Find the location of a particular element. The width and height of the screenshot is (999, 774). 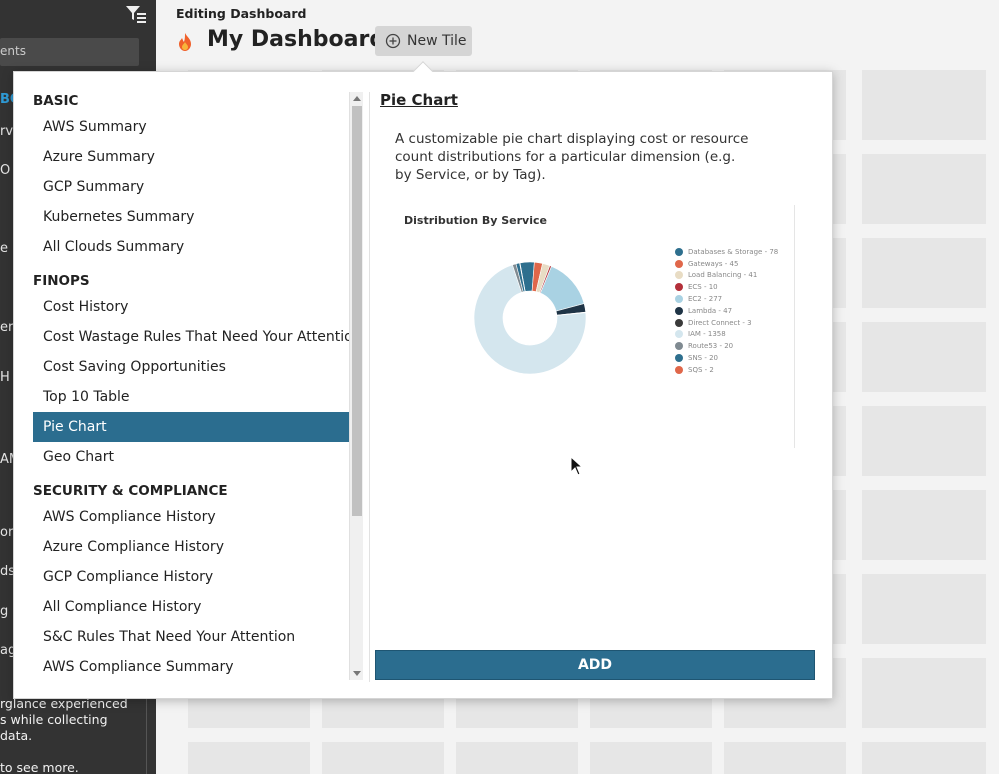

legend-item: Route53 - 20 is located at coordinates (726, 346).